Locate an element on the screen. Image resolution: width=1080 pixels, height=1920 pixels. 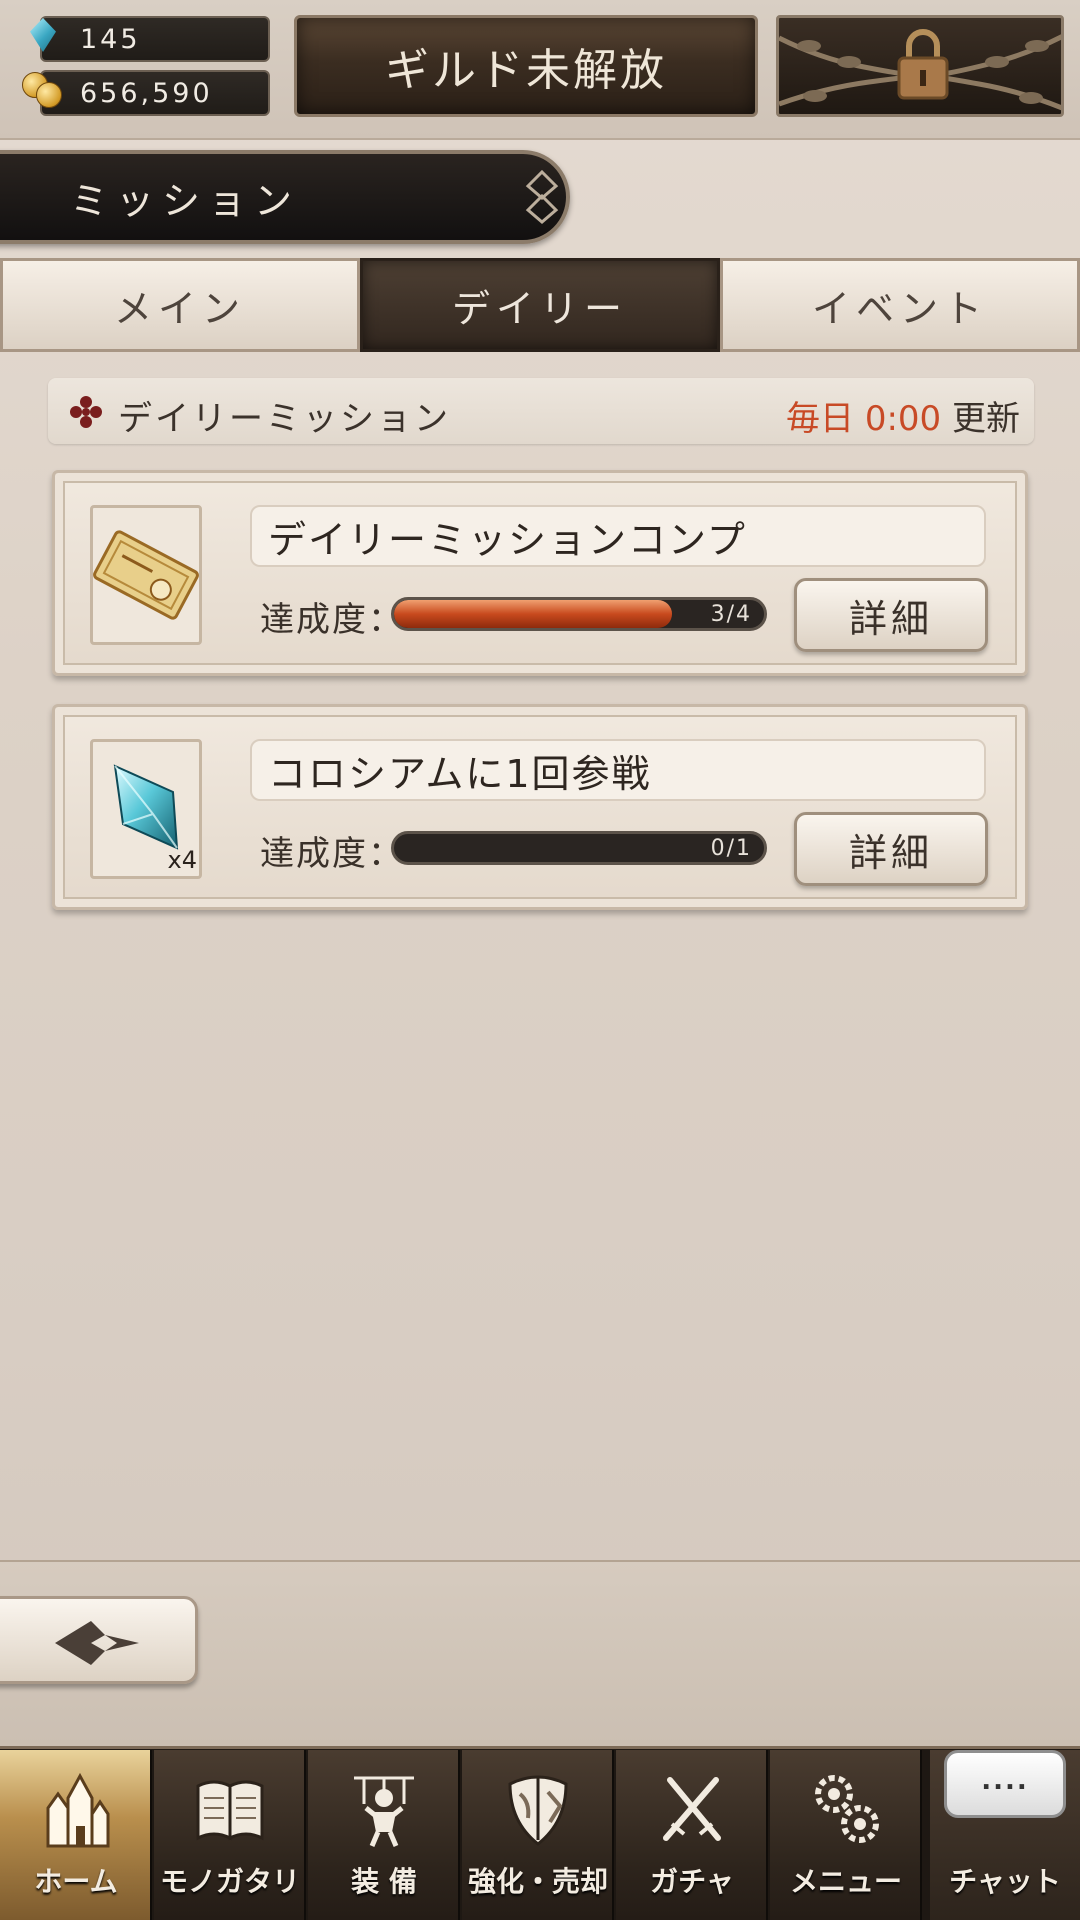
clover-icon is located at coordinates (86, 412).